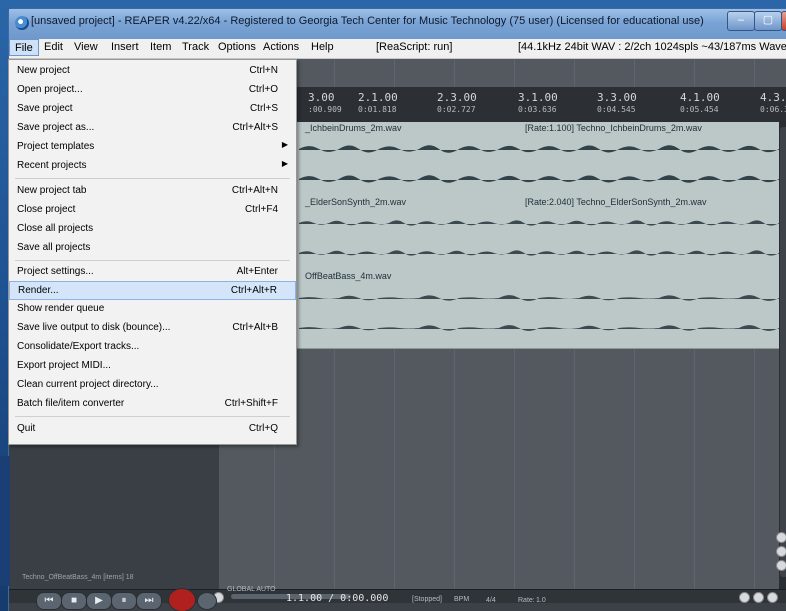 The width and height of the screenshot is (786, 611). I want to click on zoom-in-button, so click(781, 537).